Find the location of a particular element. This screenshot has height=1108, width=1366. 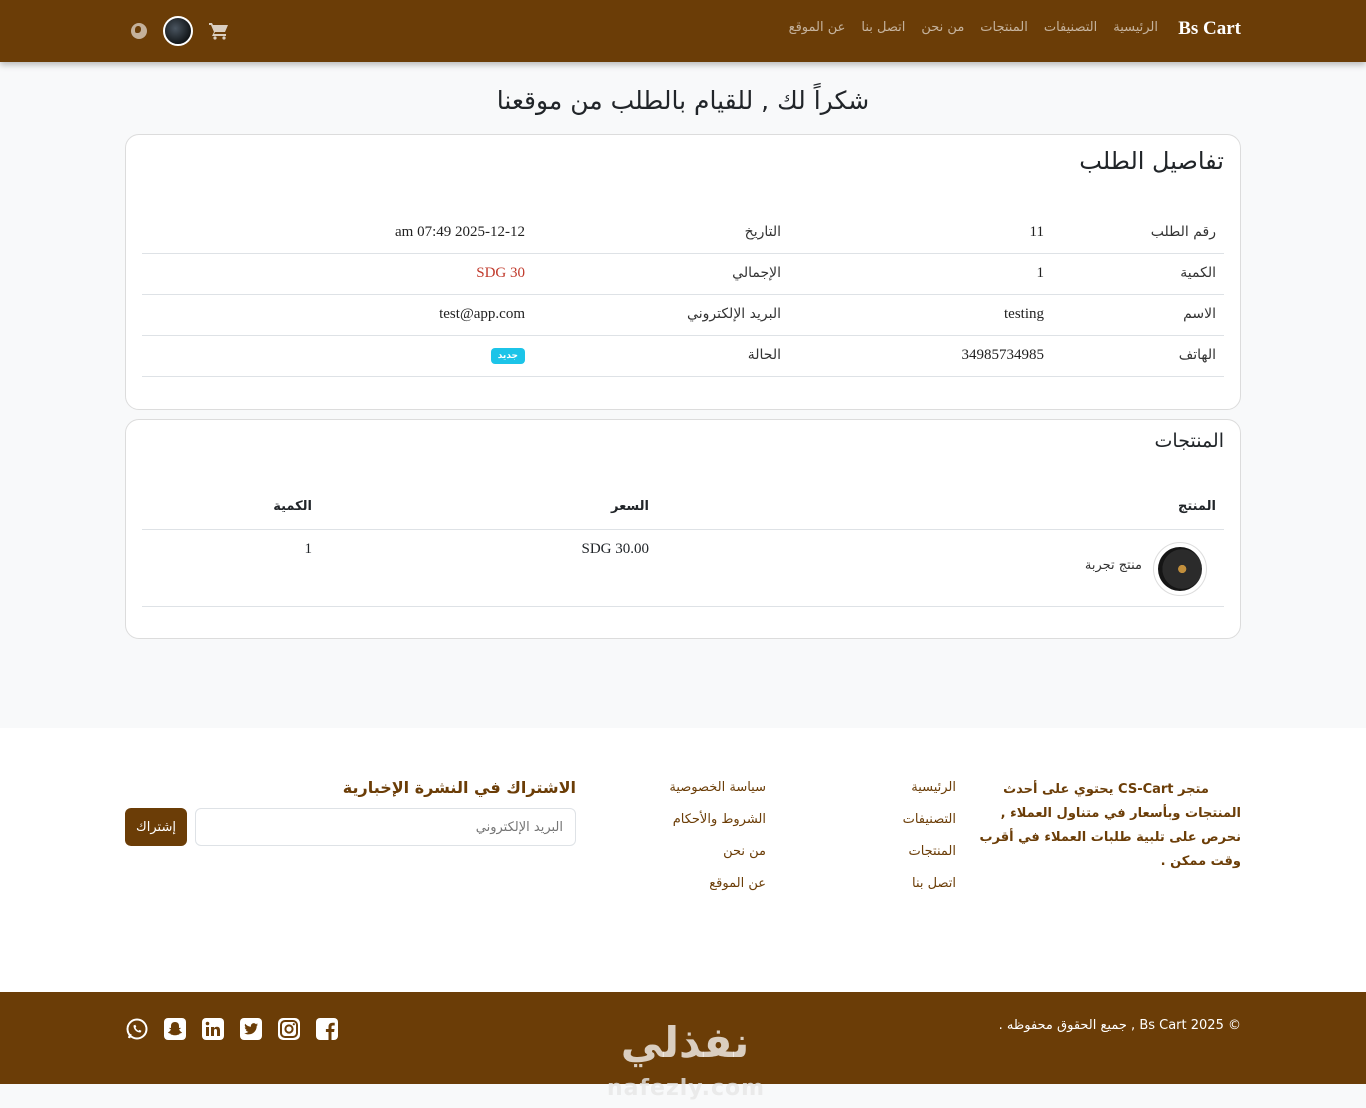

footer-link-terms: الشروط والأحكام is located at coordinates (717, 820).